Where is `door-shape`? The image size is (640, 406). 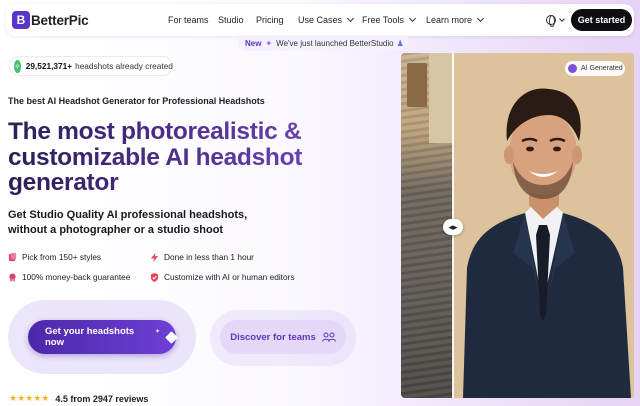 door-shape is located at coordinates (417, 85).